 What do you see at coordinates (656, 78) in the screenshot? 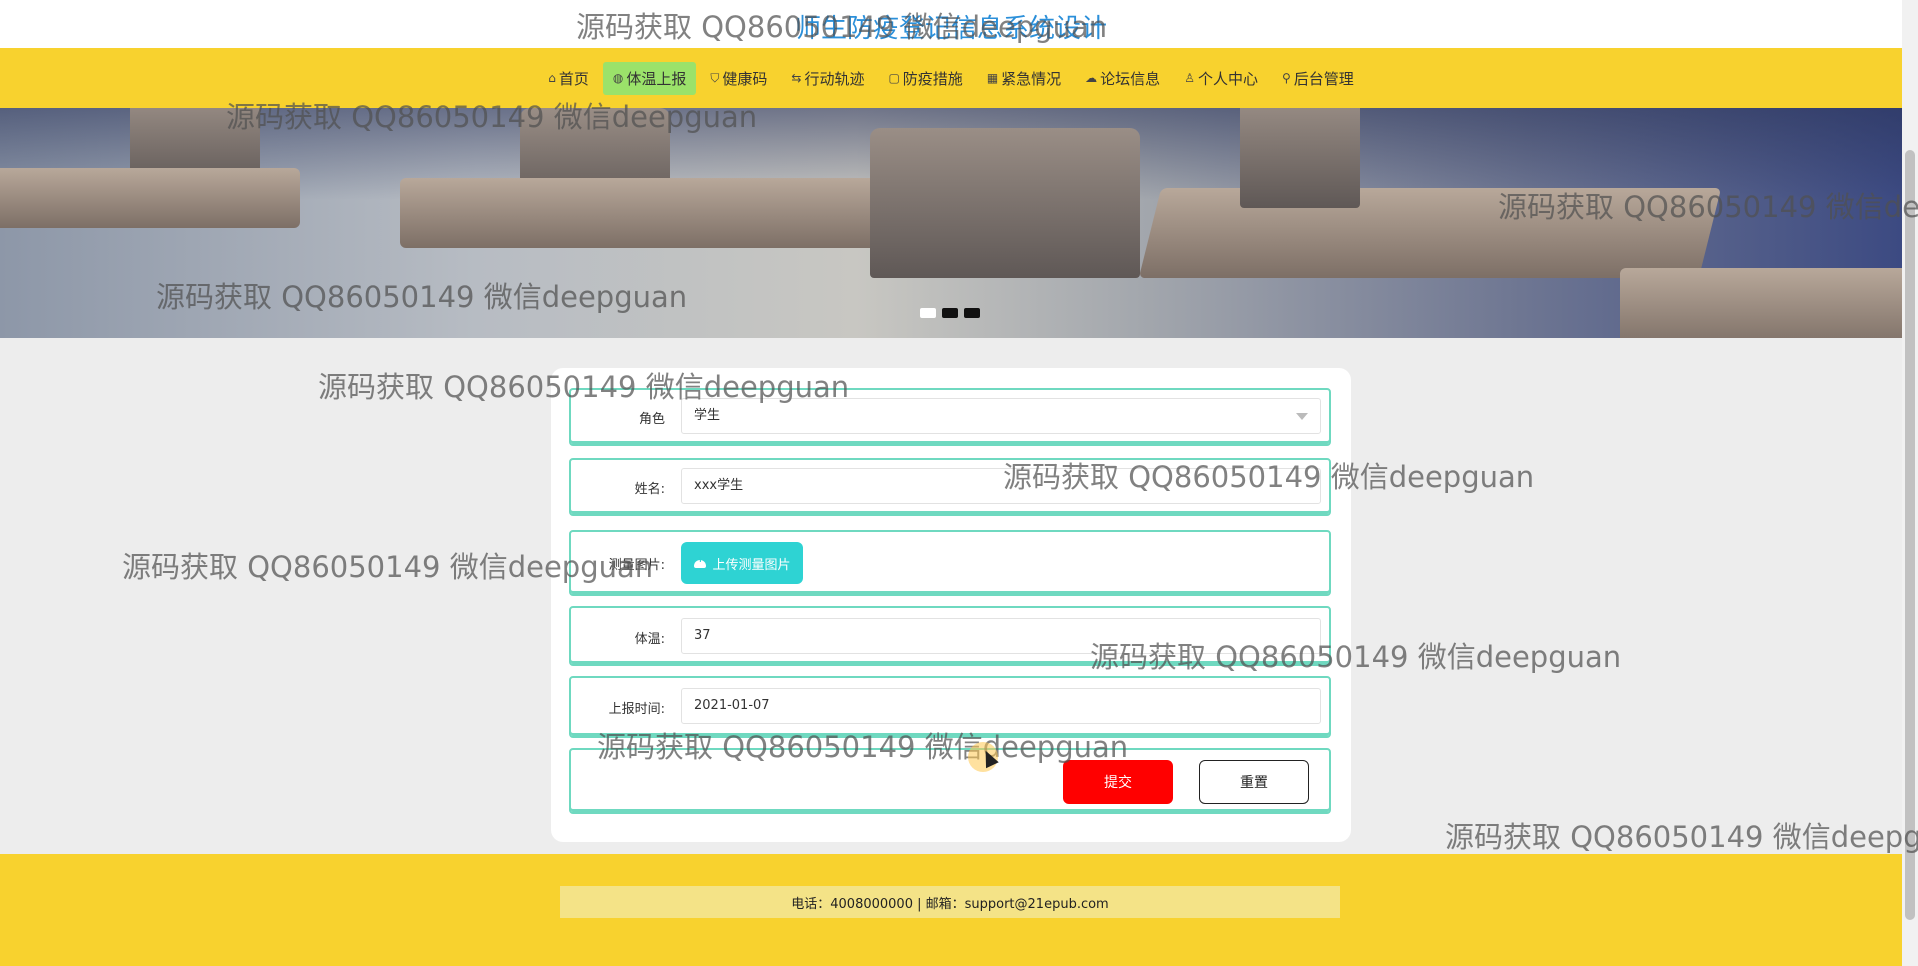
I see `nav-label: 体温上报` at bounding box center [656, 78].